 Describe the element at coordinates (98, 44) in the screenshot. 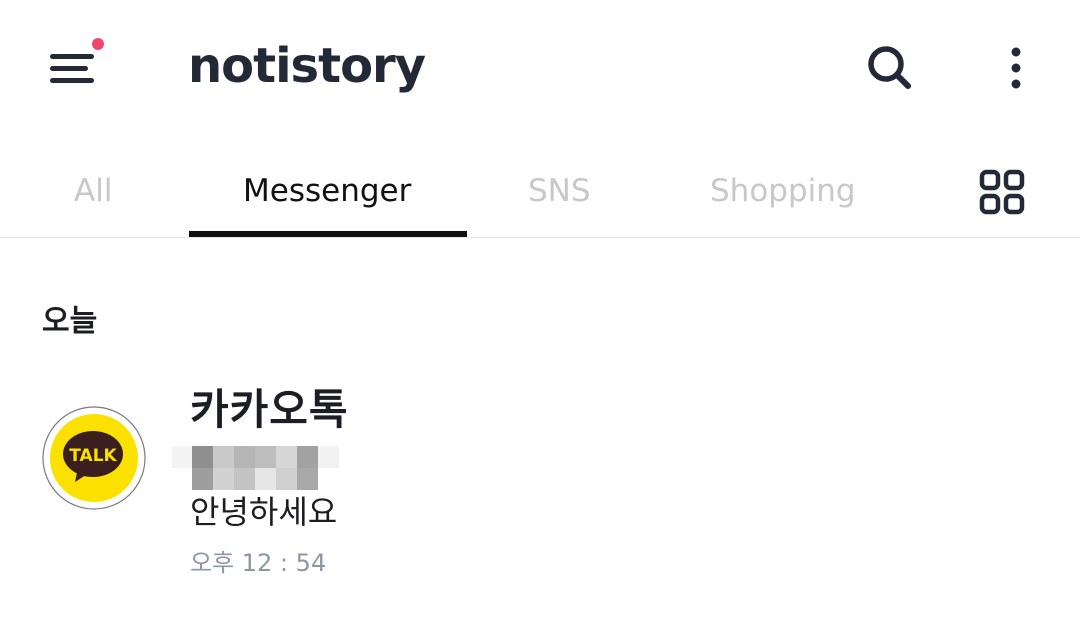

I see `notification-dot` at that location.